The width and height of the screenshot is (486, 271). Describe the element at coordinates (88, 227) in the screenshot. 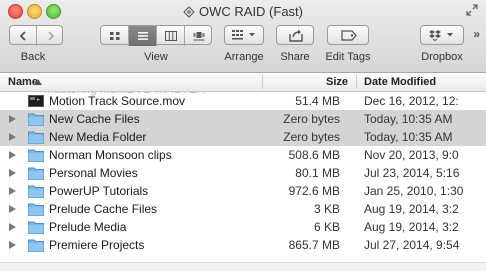

I see `item-name: Prelude Media` at that location.